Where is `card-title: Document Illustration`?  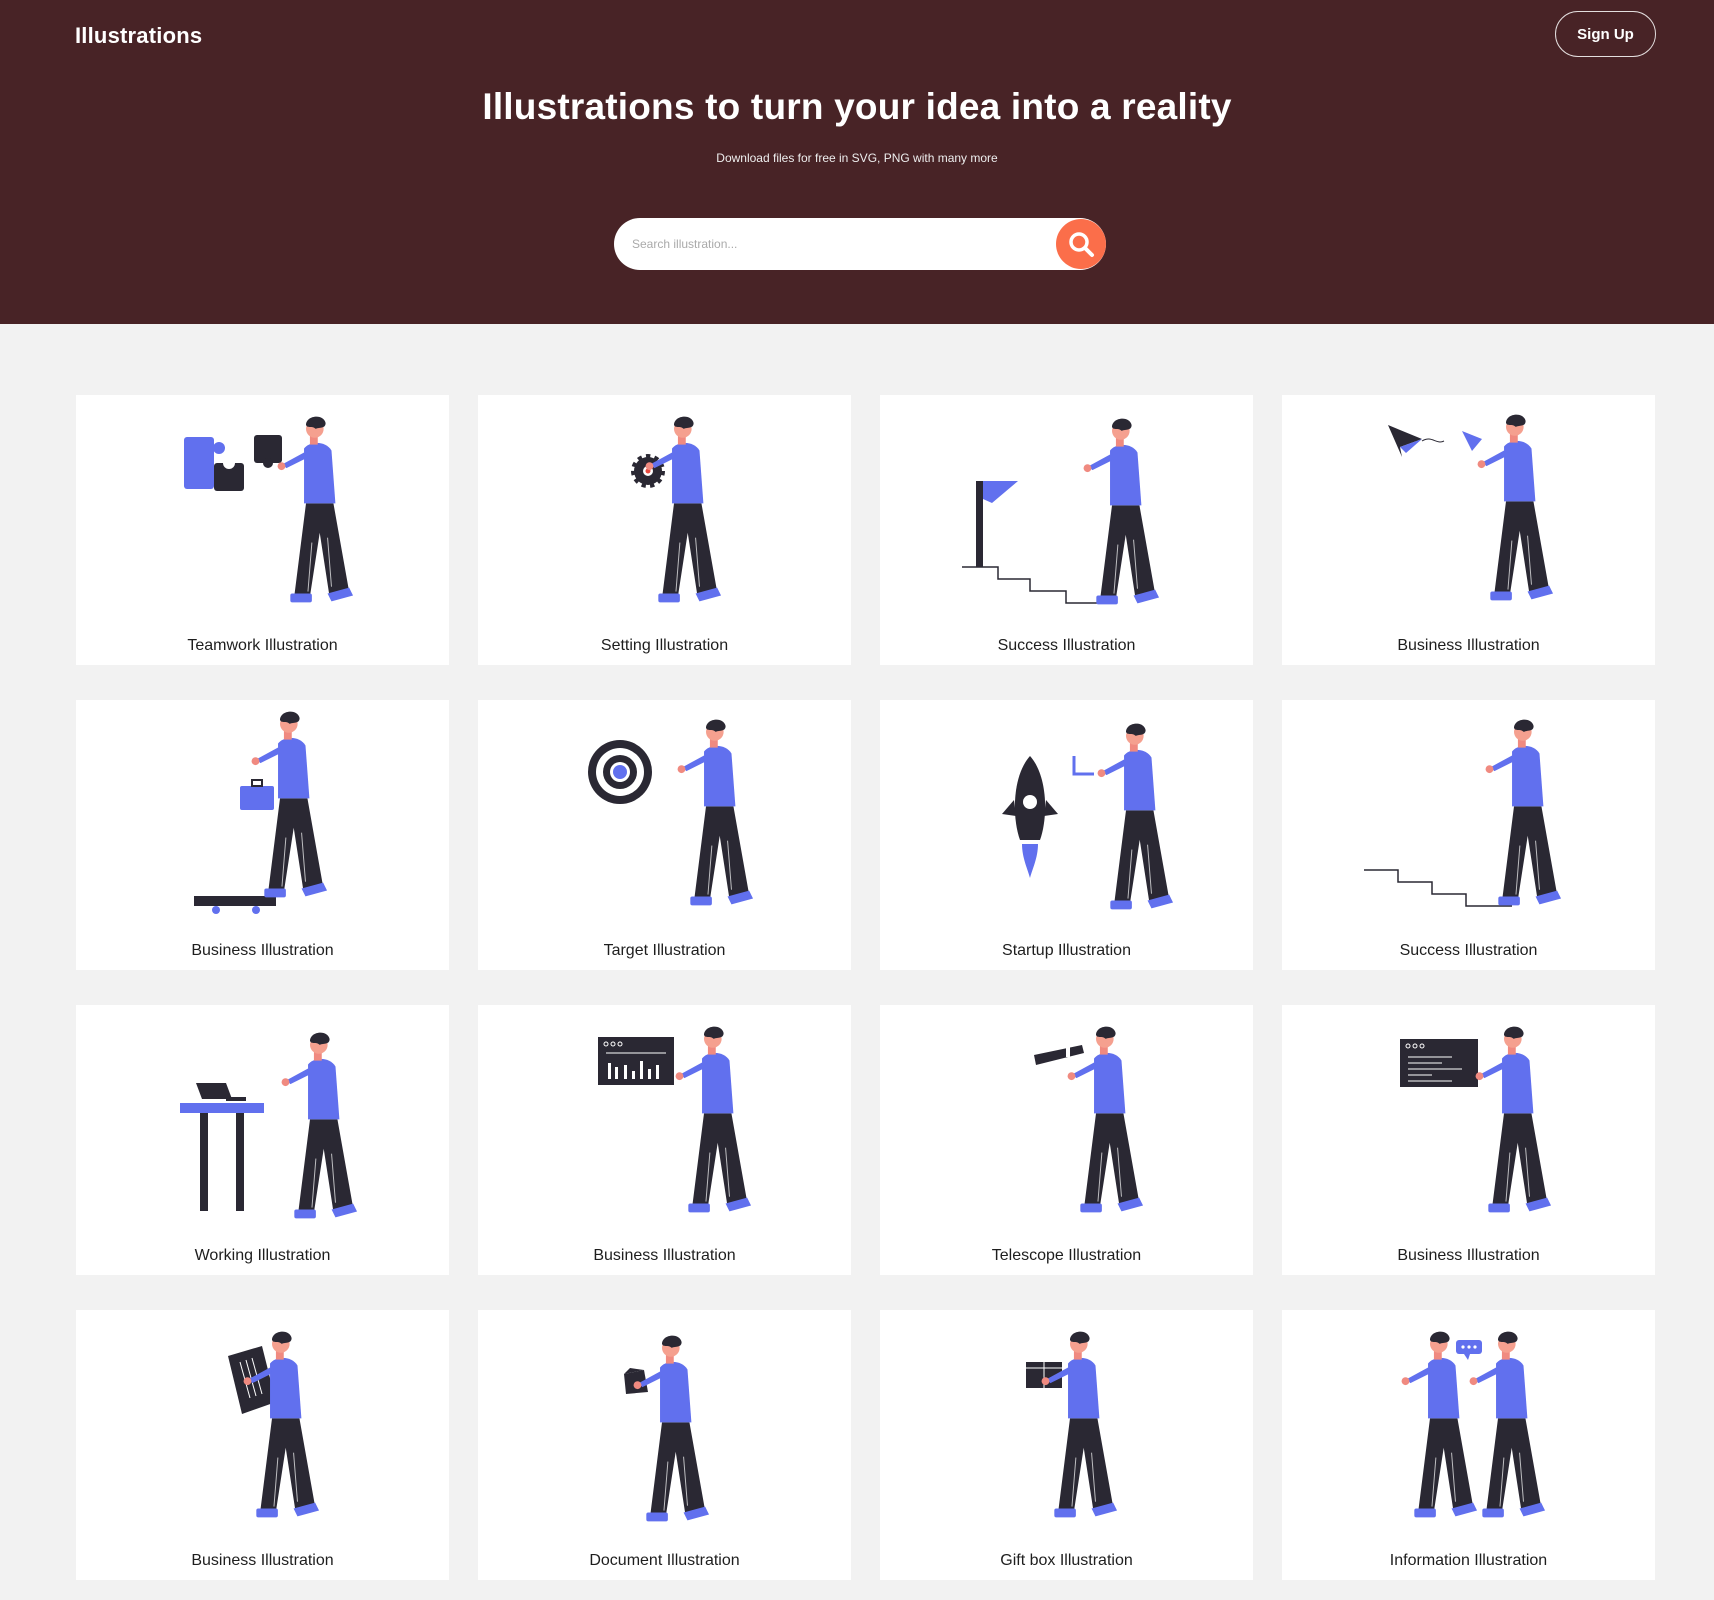
card-title: Document Illustration is located at coordinates (664, 1560).